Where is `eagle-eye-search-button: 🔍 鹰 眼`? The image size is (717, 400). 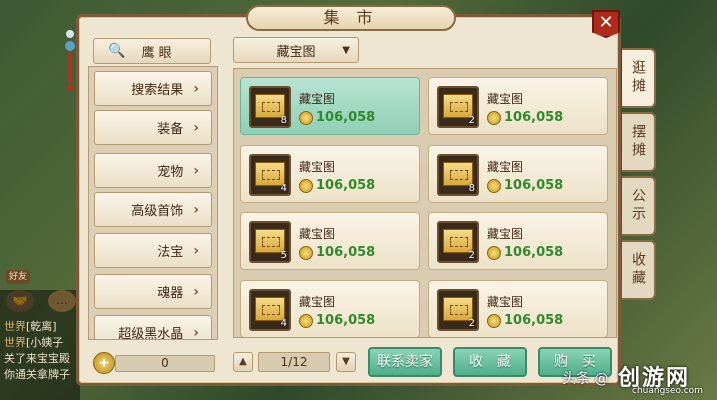 eagle-eye-search-button: 🔍 鹰 眼 is located at coordinates (152, 51).